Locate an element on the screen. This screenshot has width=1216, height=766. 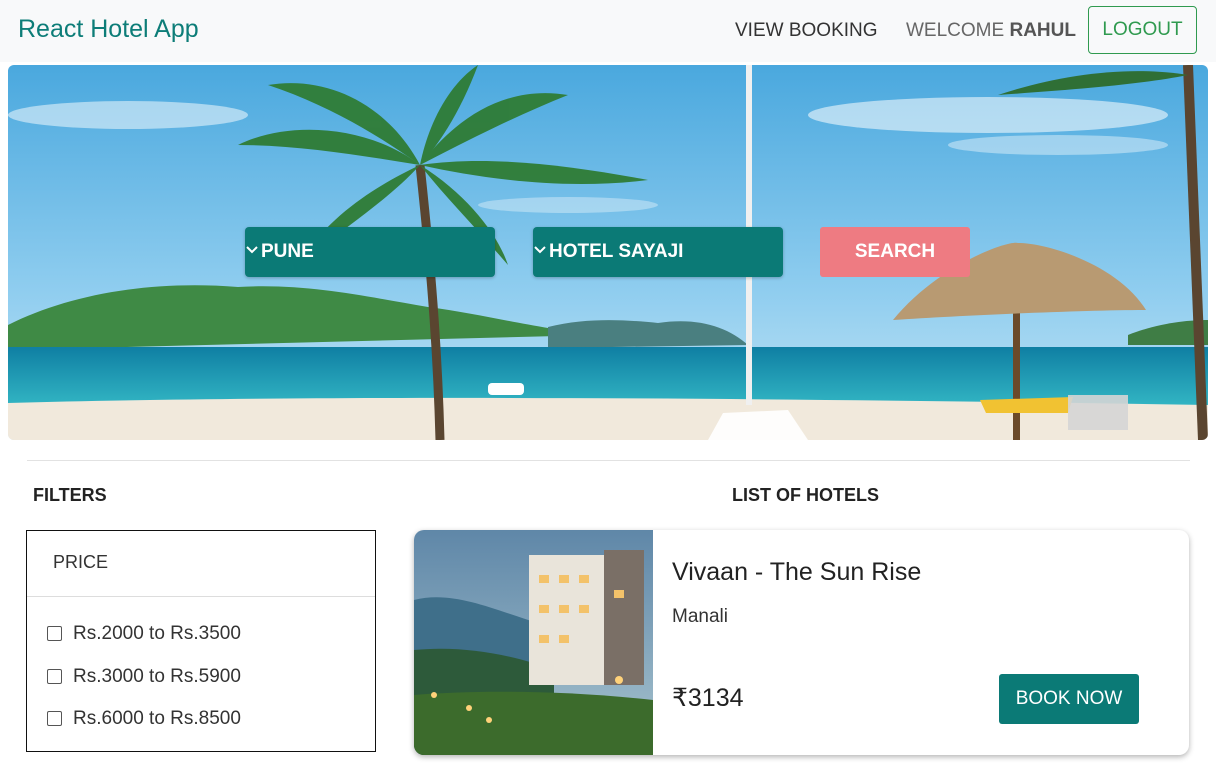
hotel-image is located at coordinates (533, 642).